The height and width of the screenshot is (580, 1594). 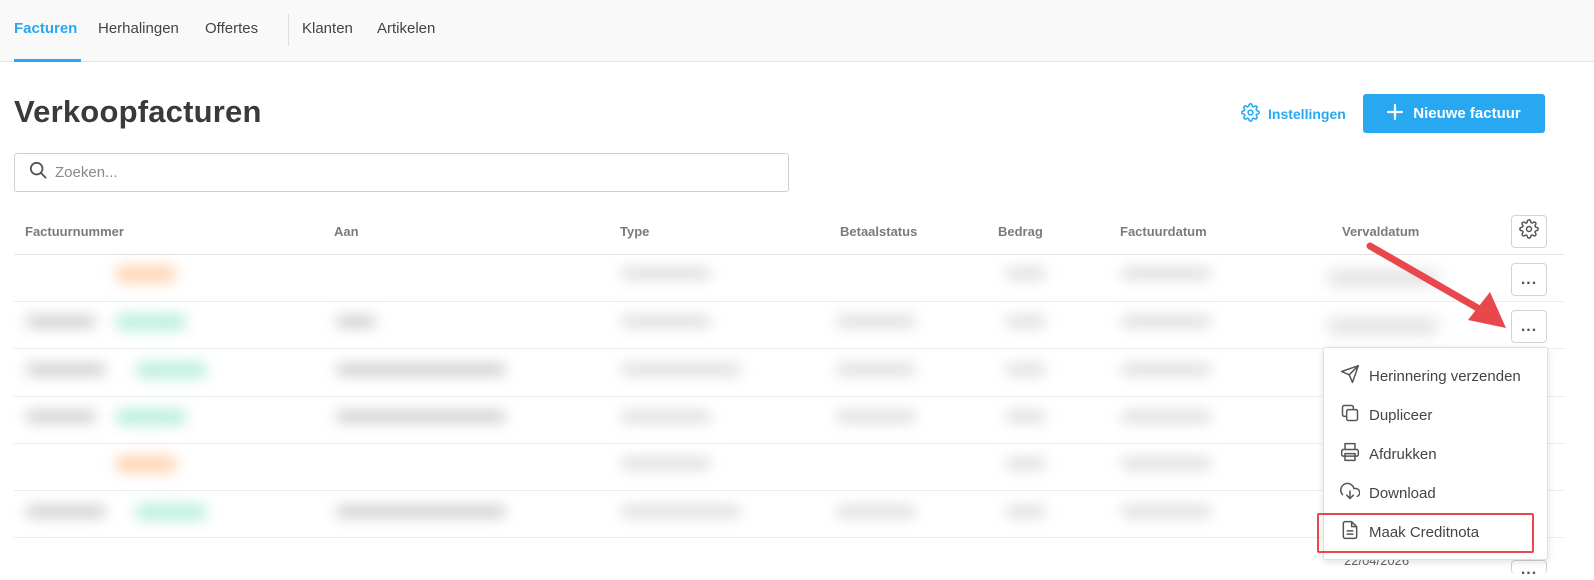 What do you see at coordinates (138, 111) in the screenshot?
I see `page-title: Verkoopfacturen` at bounding box center [138, 111].